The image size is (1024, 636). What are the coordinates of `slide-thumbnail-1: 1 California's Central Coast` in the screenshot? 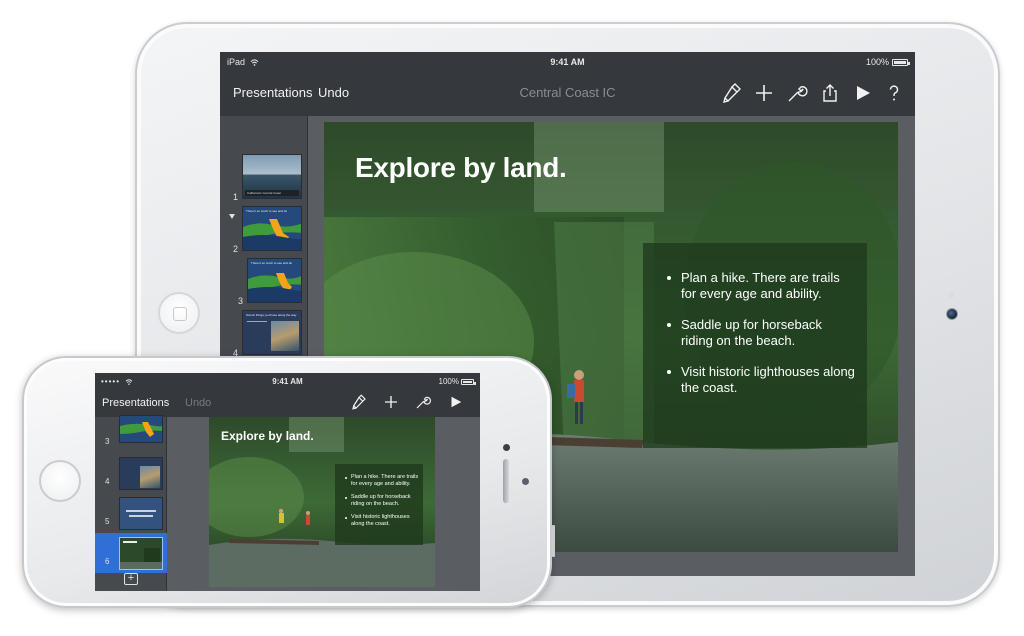 It's located at (264, 177).